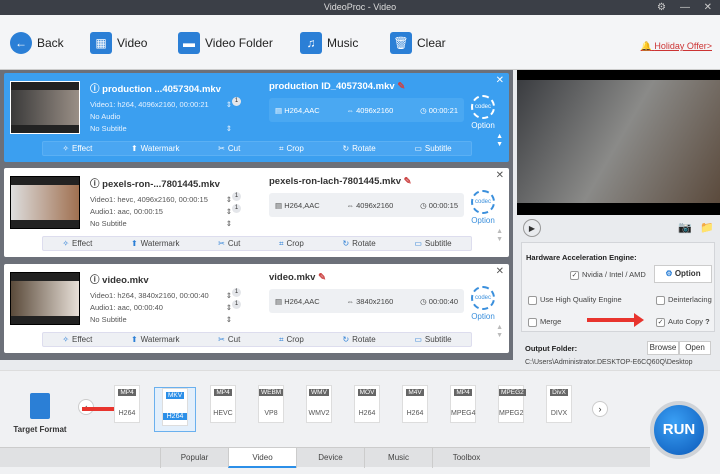 Image resolution: width=720 pixels, height=474 pixels. Describe the element at coordinates (295, 339) in the screenshot. I see `crop-label: Crop` at that location.